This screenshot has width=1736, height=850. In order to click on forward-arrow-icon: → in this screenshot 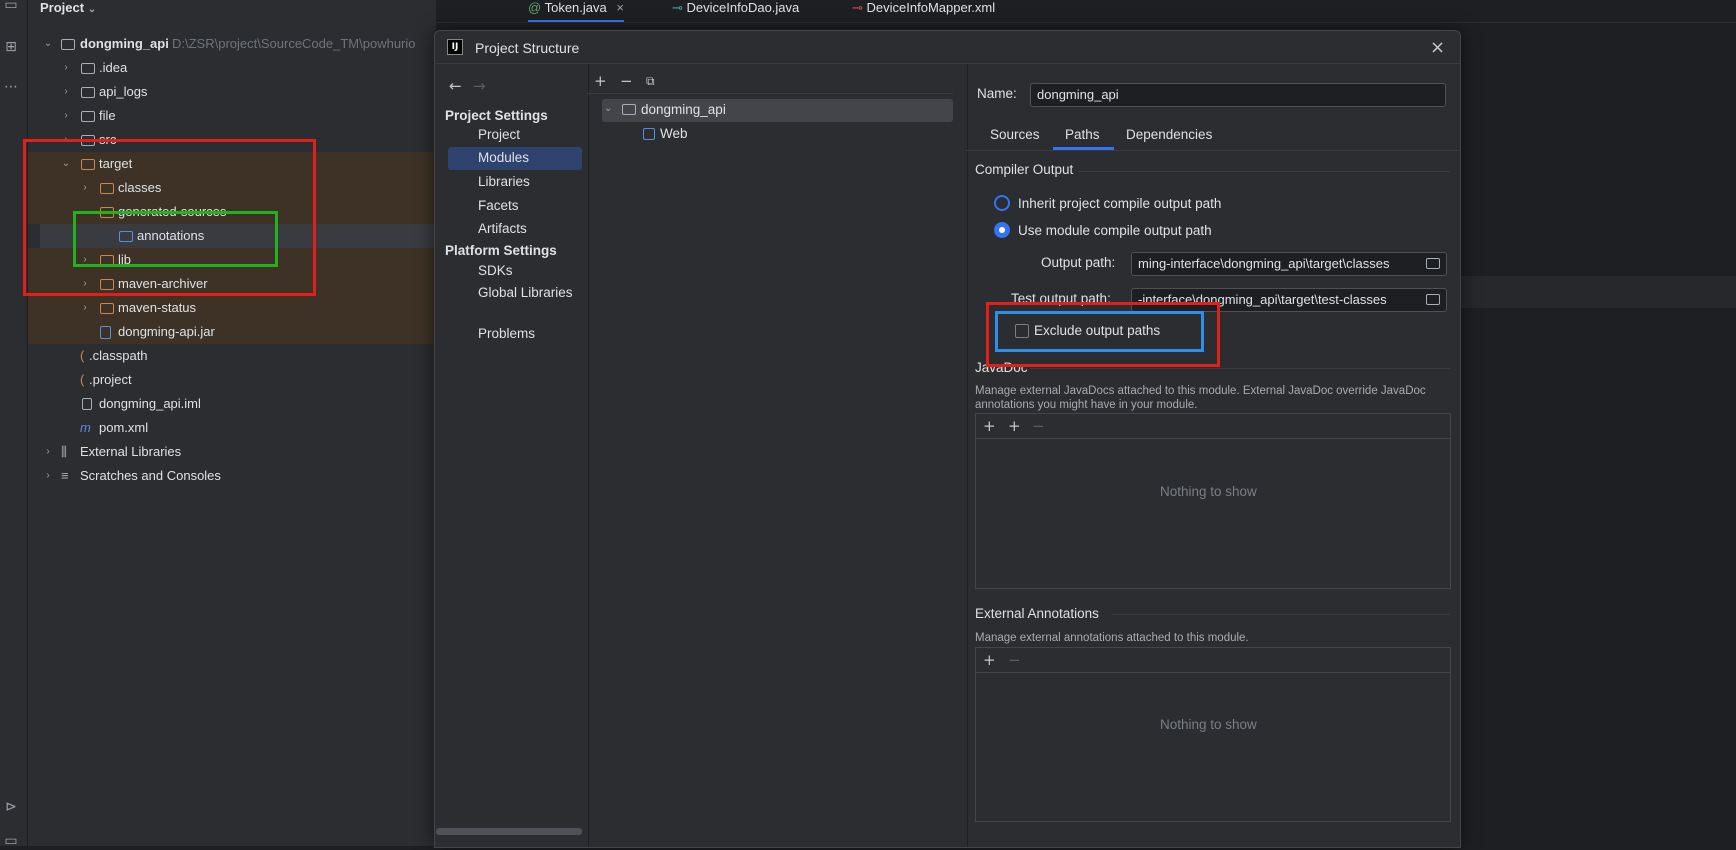, I will do `click(479, 86)`.